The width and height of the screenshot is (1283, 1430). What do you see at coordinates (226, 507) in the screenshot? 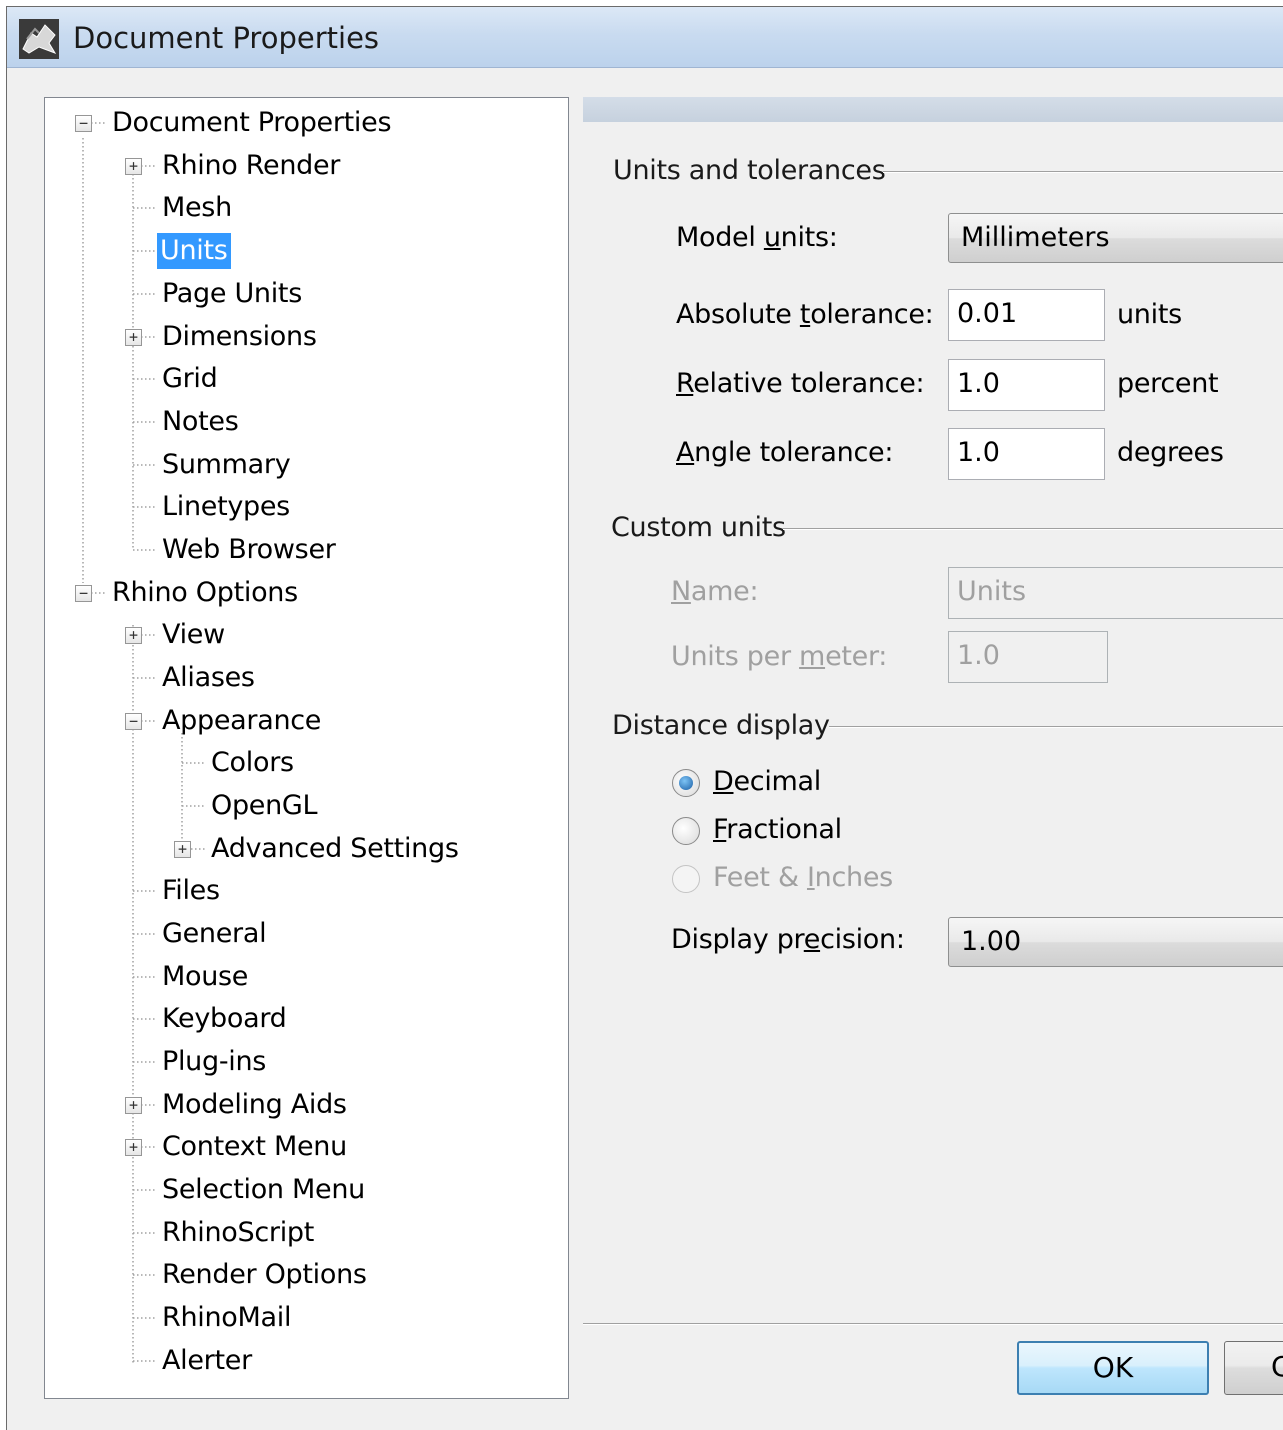
I see `tree-item-linetypes: Linetypes` at bounding box center [226, 507].